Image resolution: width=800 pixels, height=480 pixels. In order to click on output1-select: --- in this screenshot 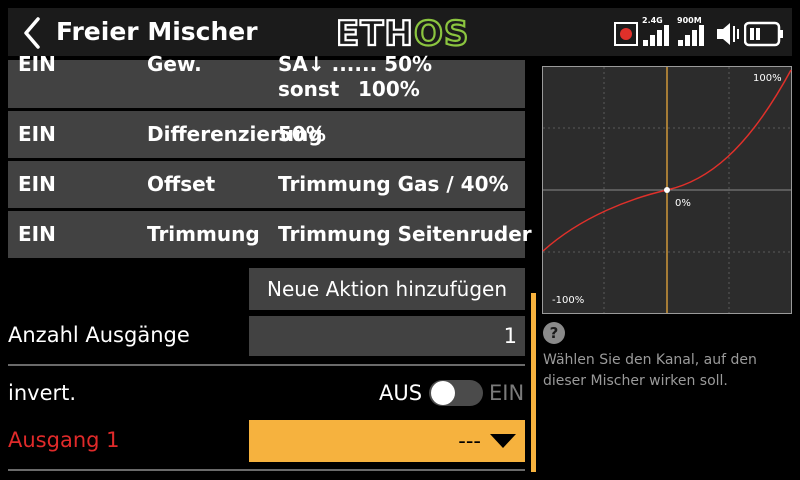, I will do `click(387, 441)`.